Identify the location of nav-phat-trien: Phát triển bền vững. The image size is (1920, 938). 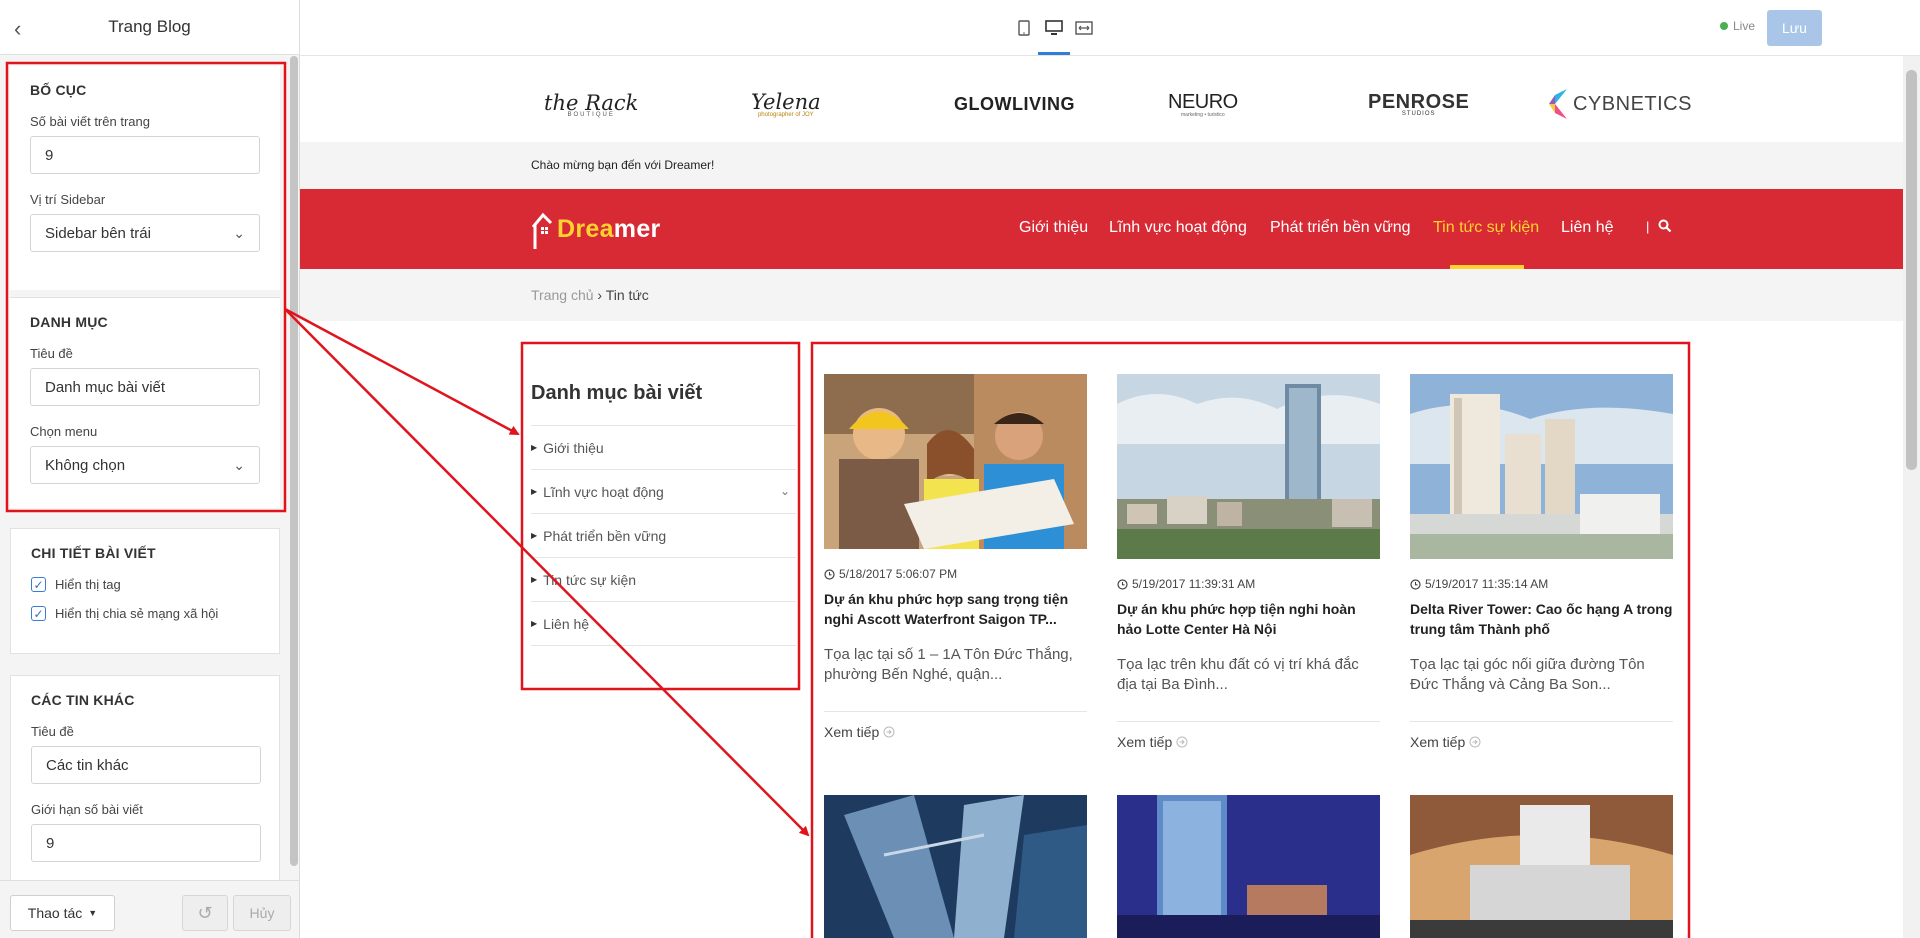
(1340, 228).